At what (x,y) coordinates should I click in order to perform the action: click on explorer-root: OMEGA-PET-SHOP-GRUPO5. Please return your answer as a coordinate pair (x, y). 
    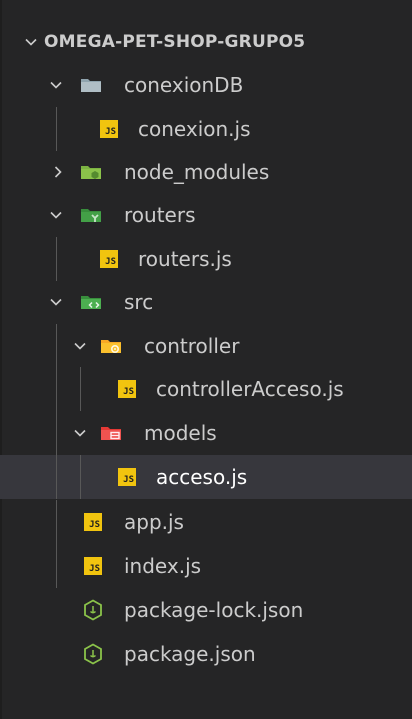
    Looking at the image, I should click on (206, 42).